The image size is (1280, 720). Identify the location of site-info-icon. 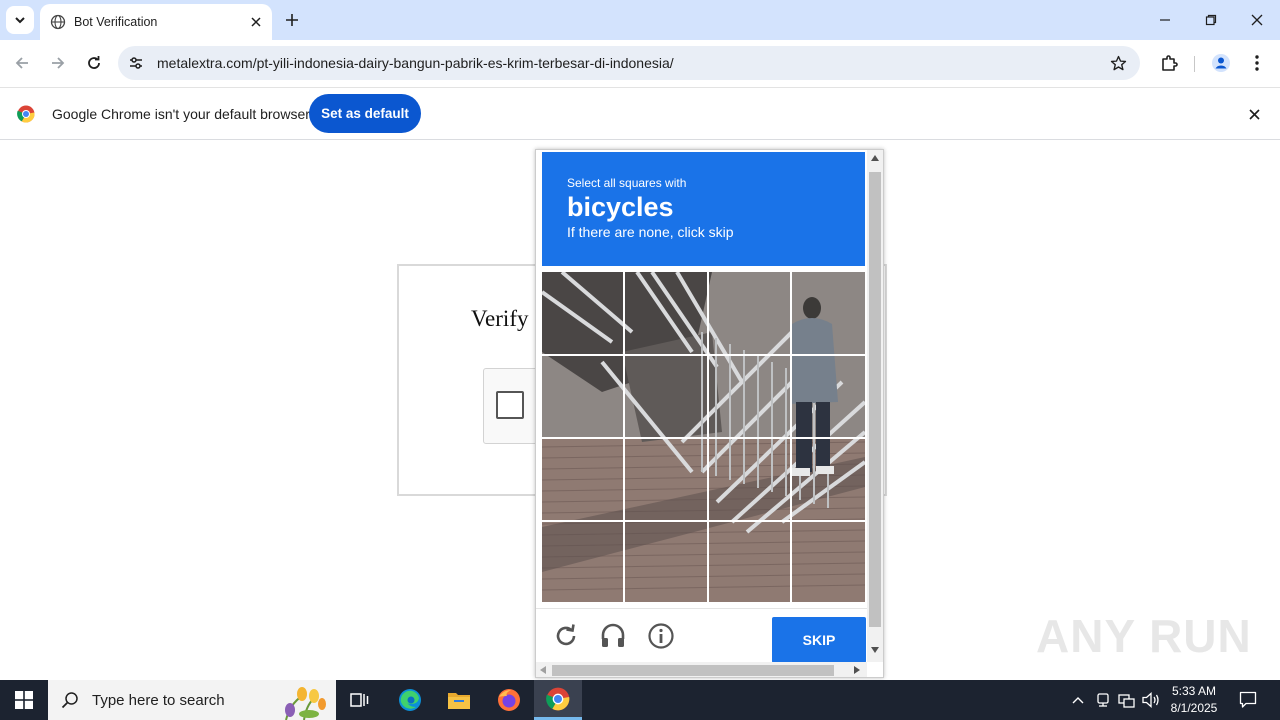
(136, 63).